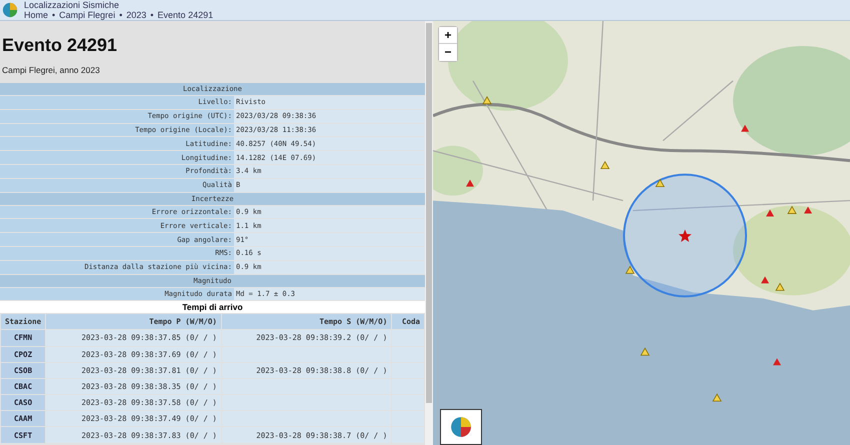 The height and width of the screenshot is (445, 850). What do you see at coordinates (429, 233) in the screenshot?
I see `scrollbar` at bounding box center [429, 233].